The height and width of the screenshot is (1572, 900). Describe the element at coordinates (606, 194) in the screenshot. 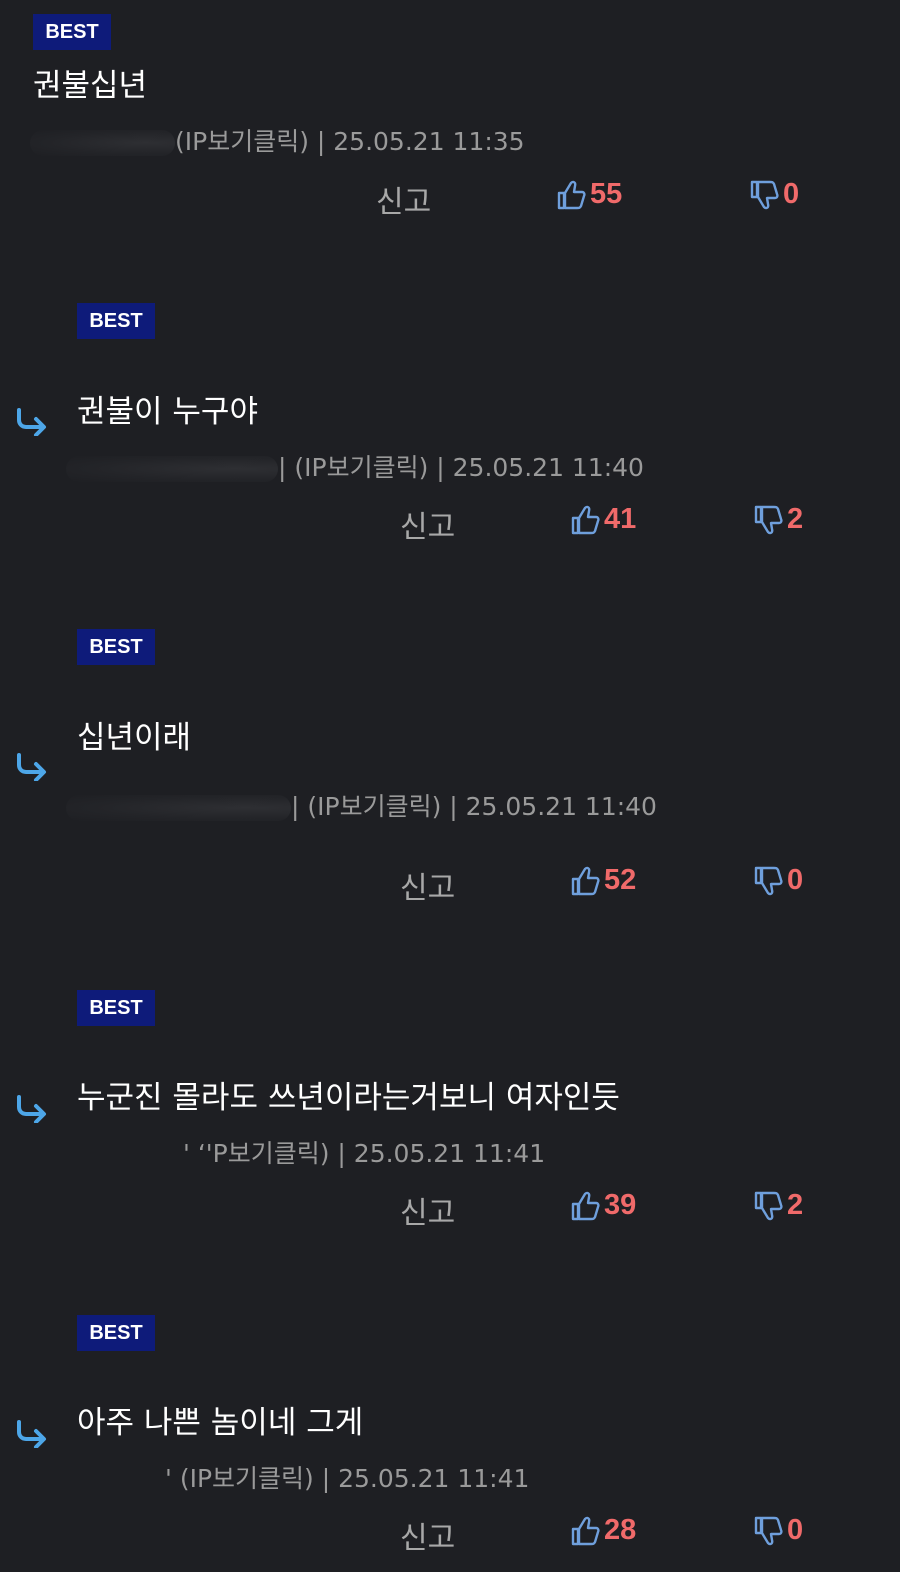

I see `like-count: 55` at that location.